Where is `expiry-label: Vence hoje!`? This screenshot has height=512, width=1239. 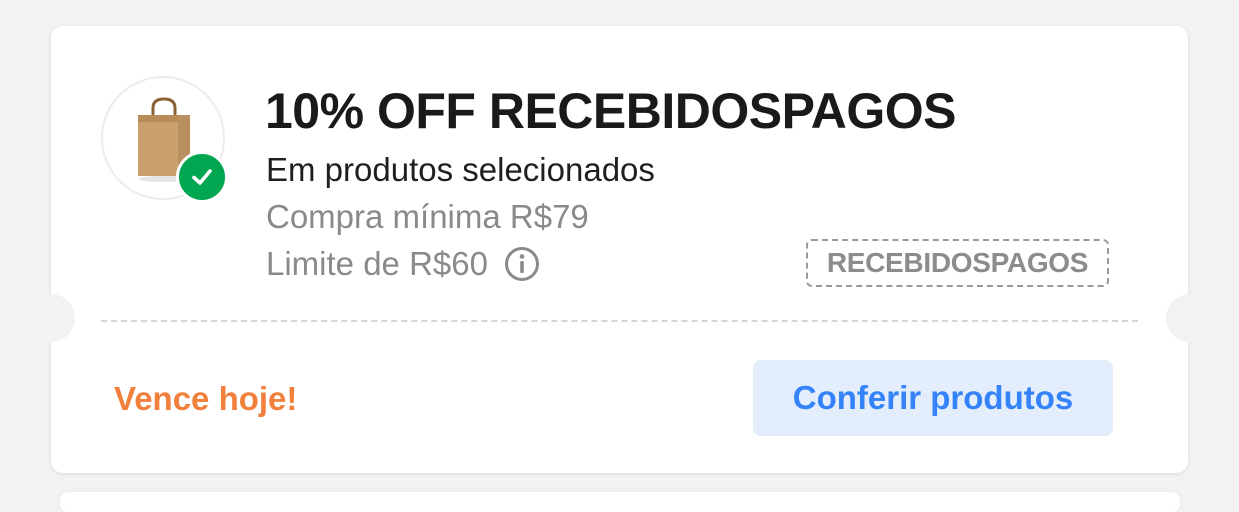 expiry-label: Vence hoje! is located at coordinates (206, 398).